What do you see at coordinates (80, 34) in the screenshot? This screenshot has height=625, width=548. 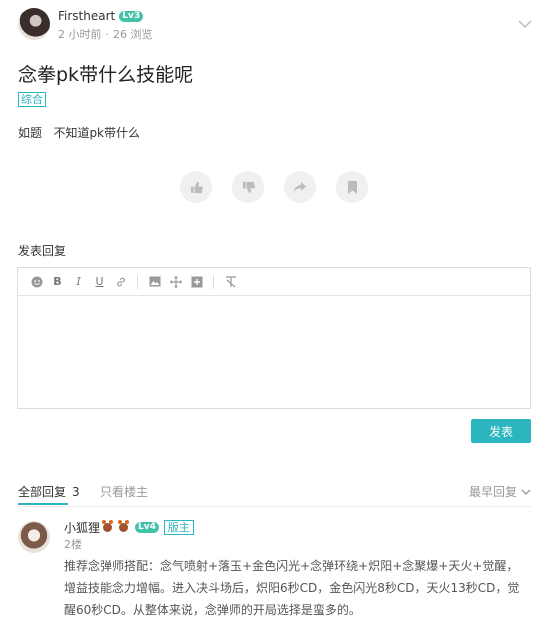 I see `post-time: 2 小时前` at bounding box center [80, 34].